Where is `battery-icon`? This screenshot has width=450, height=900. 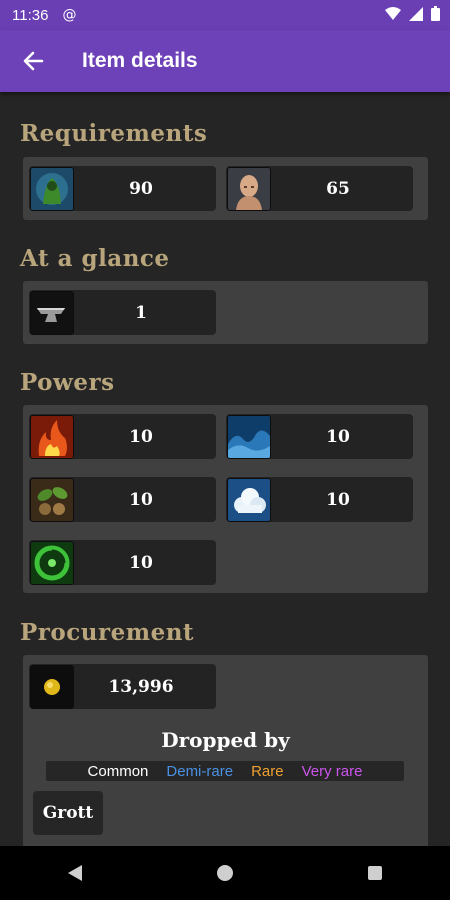 battery-icon is located at coordinates (435, 13).